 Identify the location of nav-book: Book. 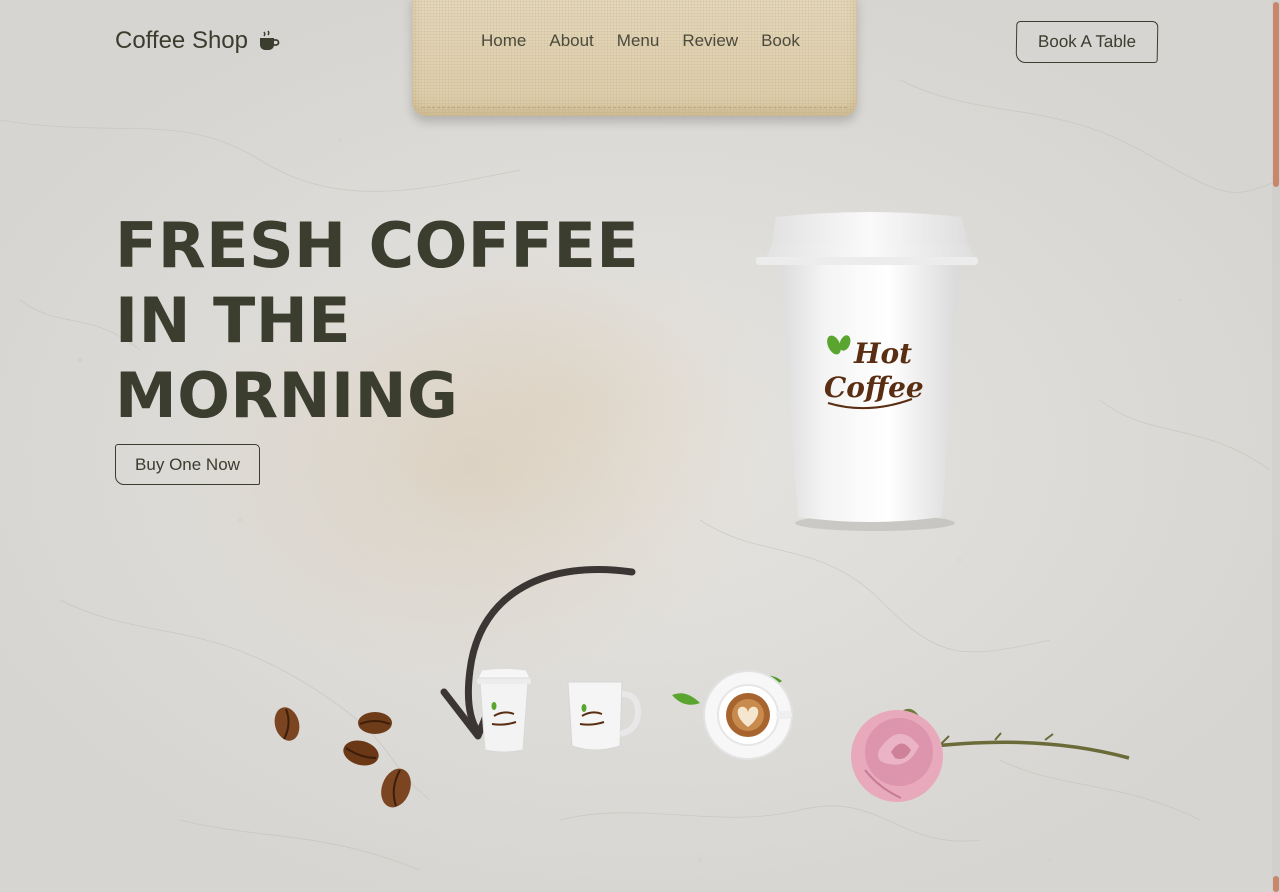
(780, 41).